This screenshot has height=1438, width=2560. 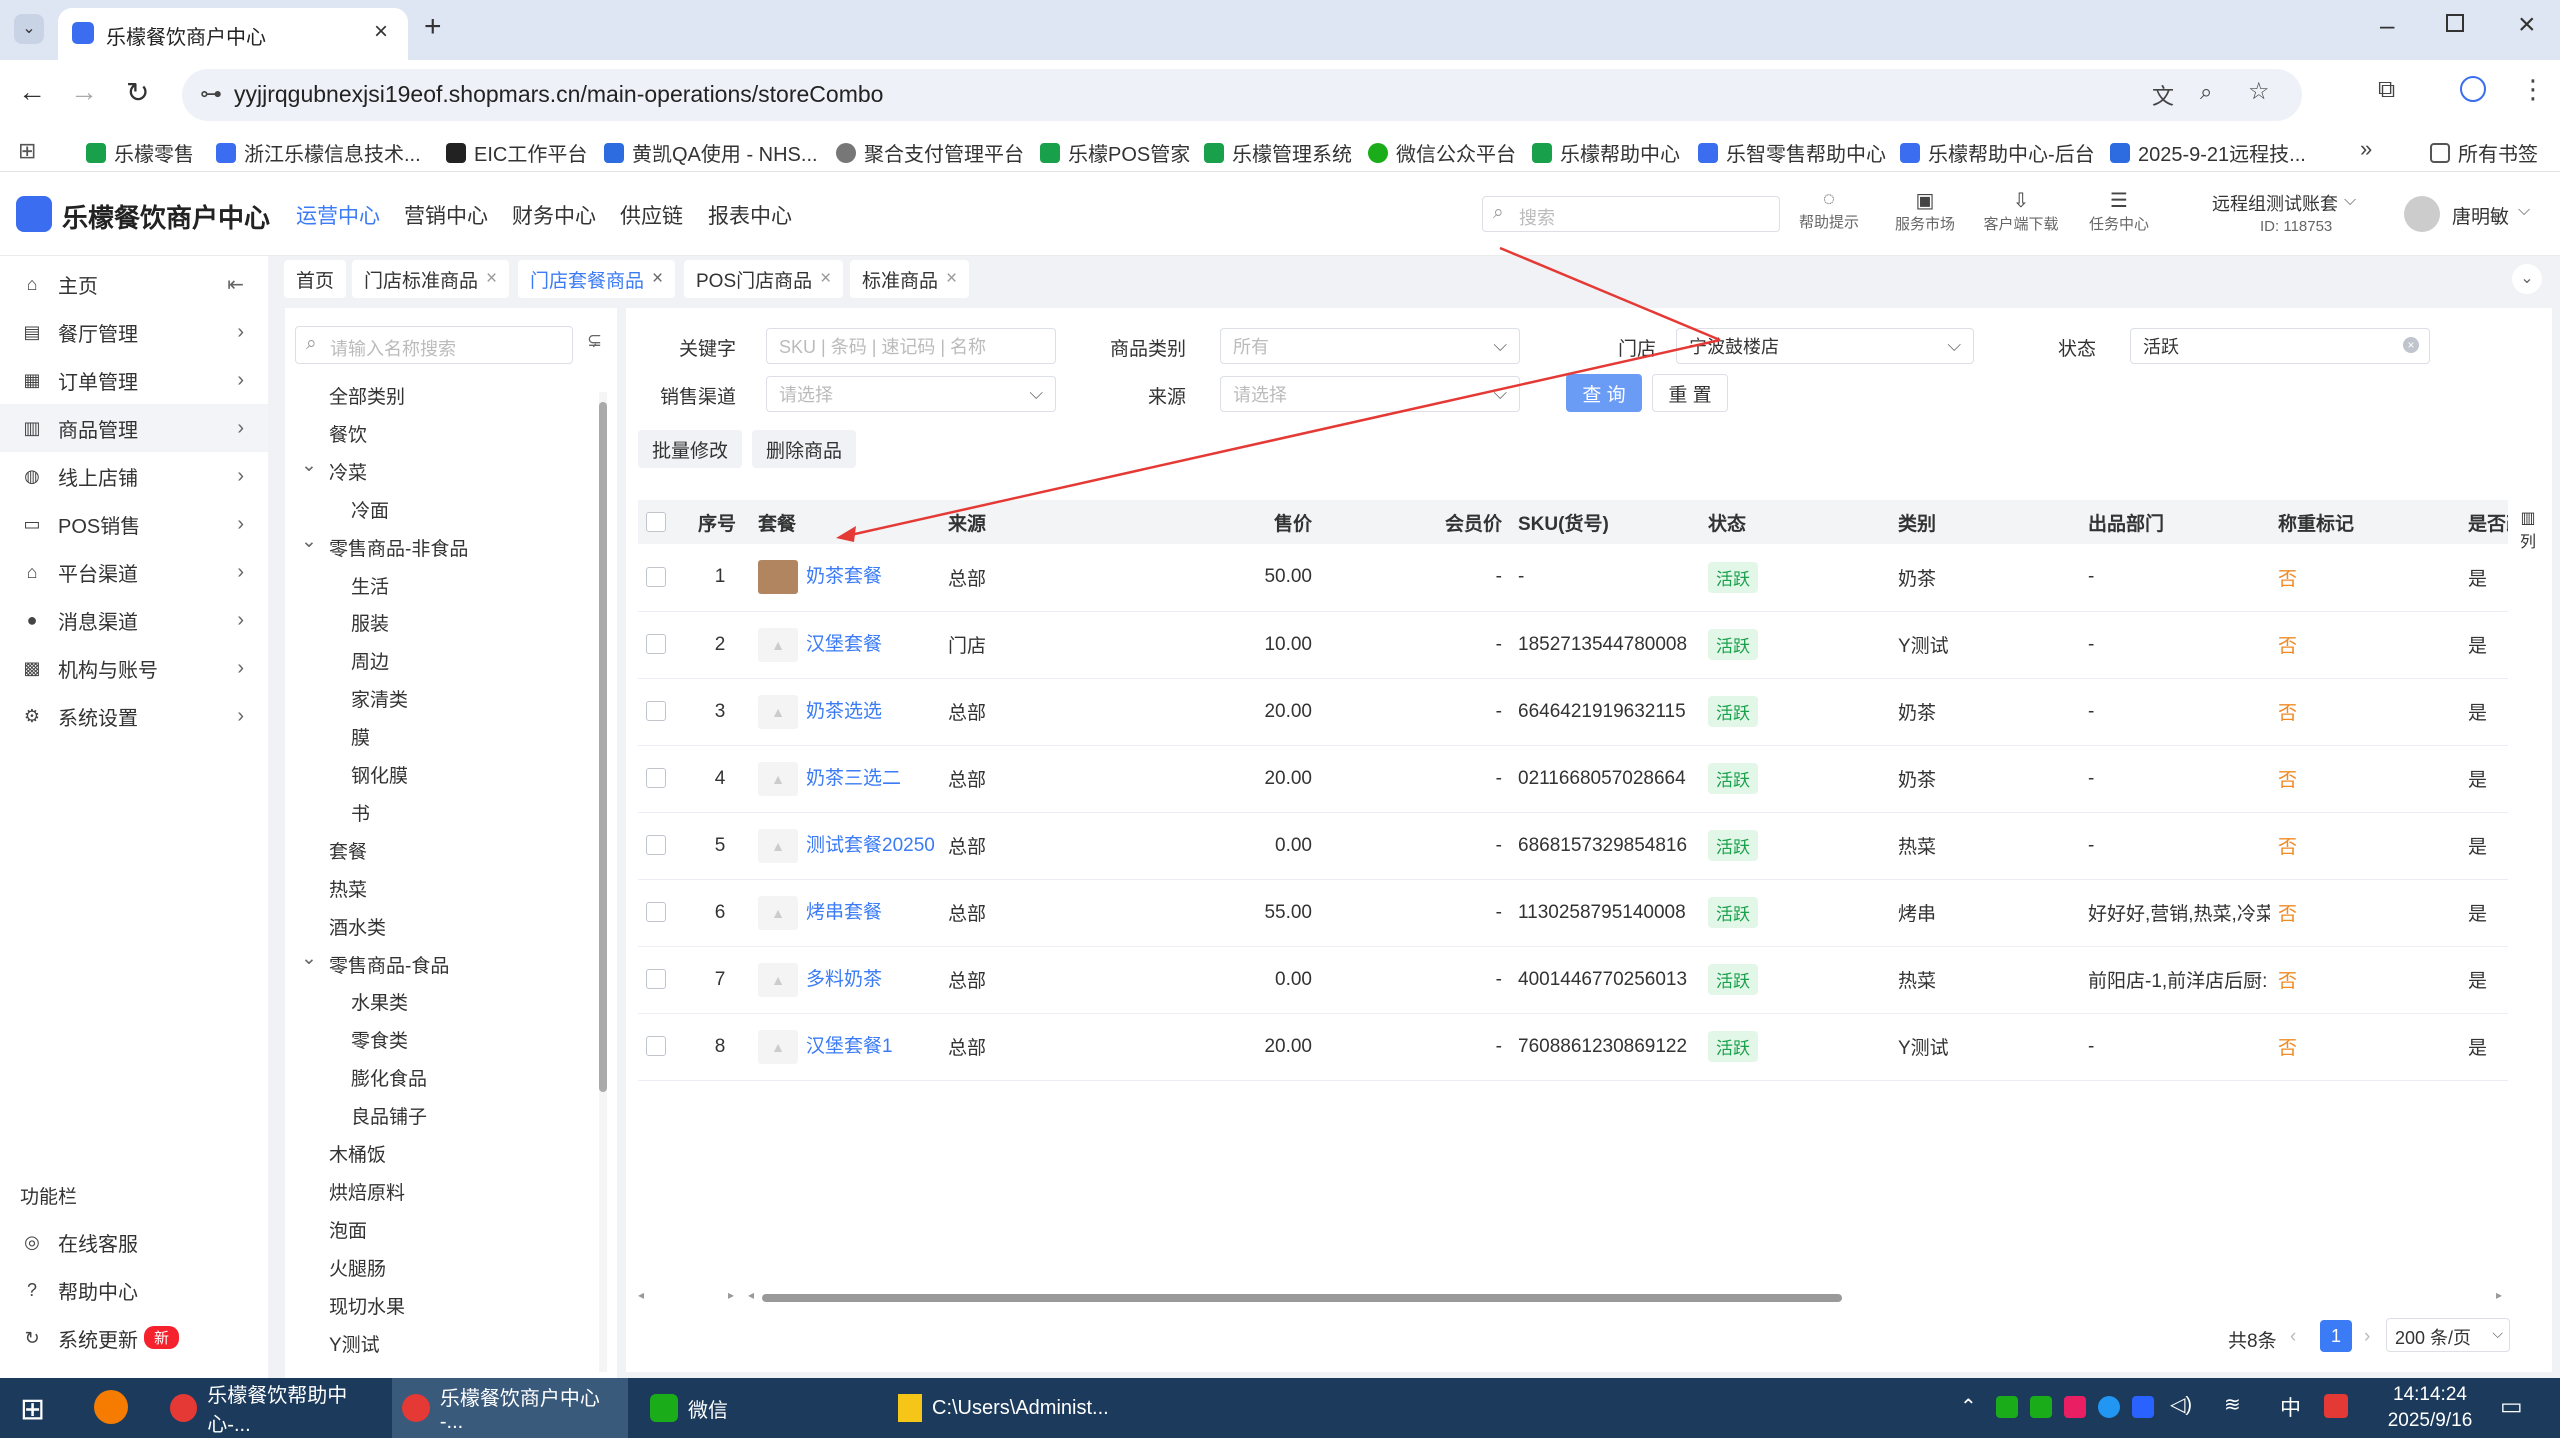 I want to click on clear-icon: ×, so click(x=2411, y=345).